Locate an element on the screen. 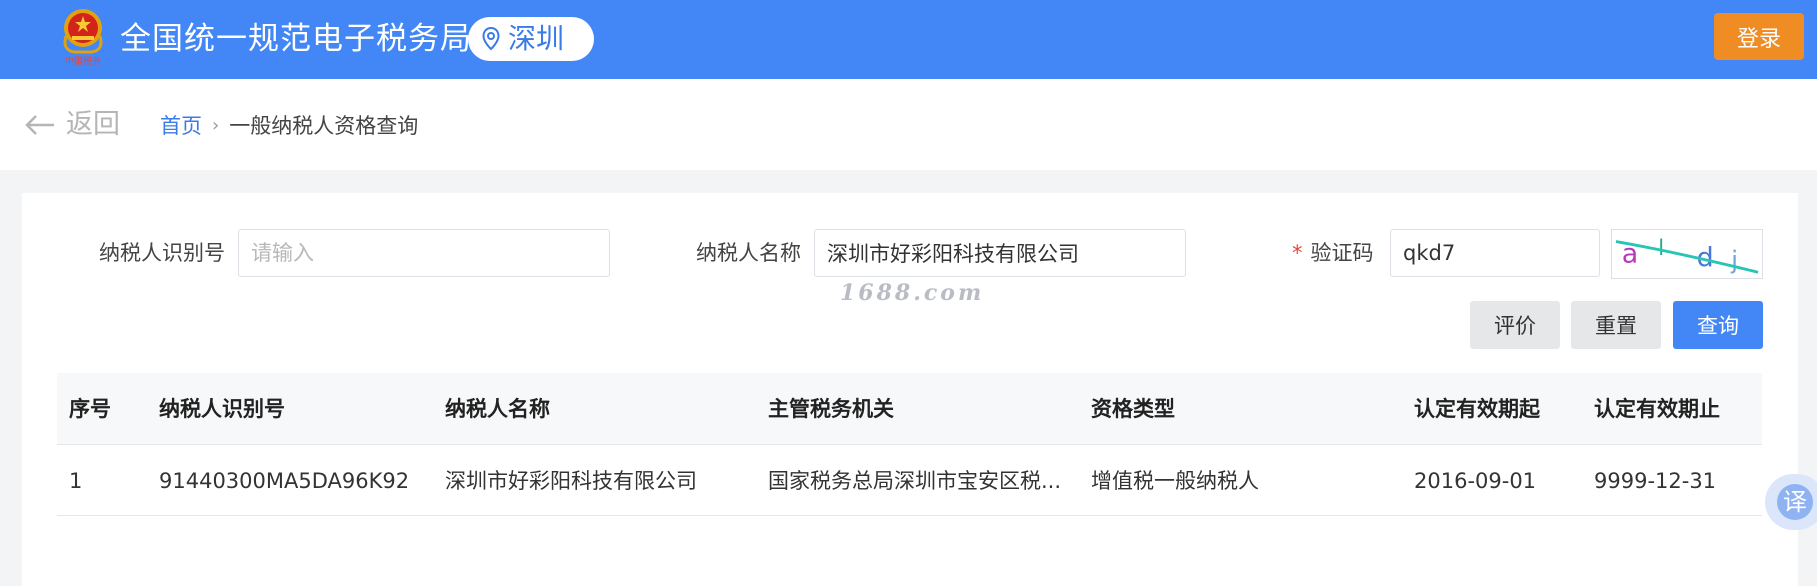  city-selector: 深圳 is located at coordinates (531, 39).